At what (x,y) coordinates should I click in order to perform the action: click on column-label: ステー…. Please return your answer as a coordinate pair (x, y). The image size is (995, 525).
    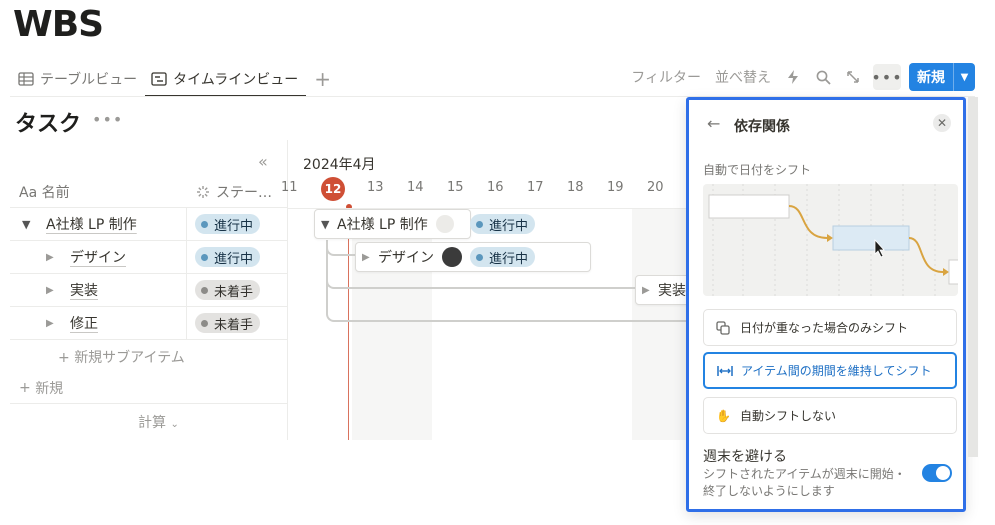
    Looking at the image, I should click on (244, 192).